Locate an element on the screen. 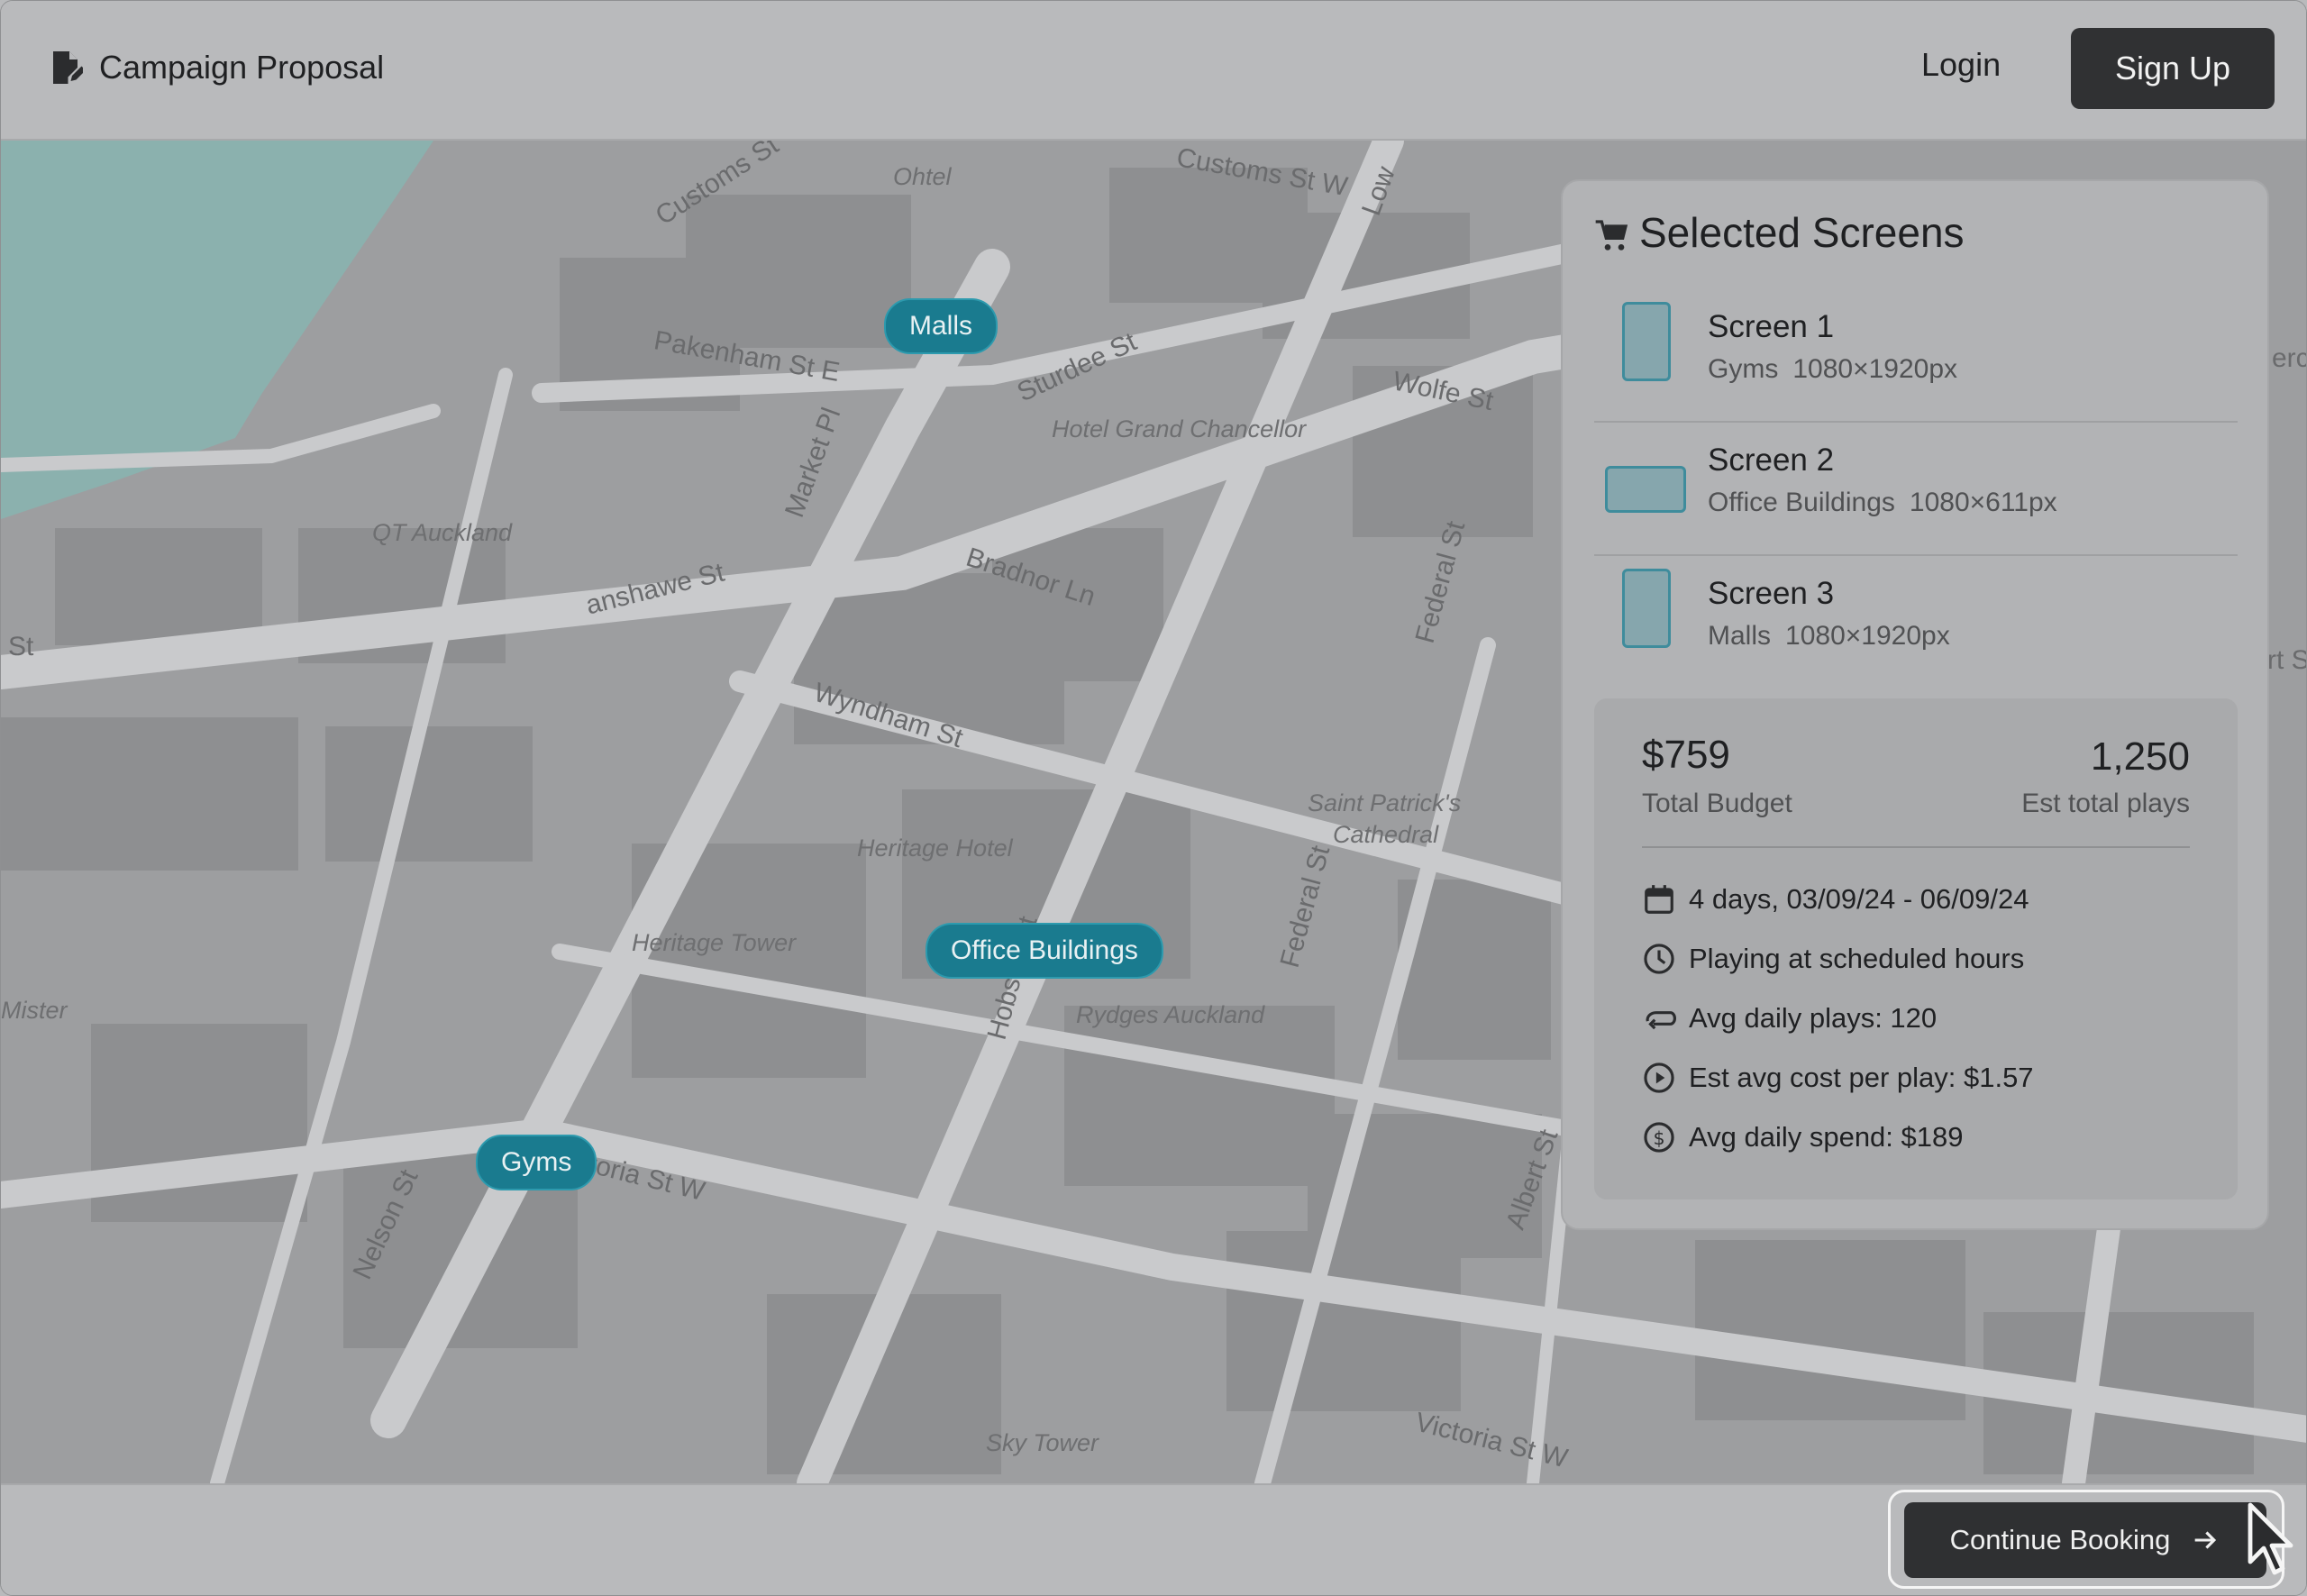  panel-title: Selected Screens is located at coordinates (1802, 232).